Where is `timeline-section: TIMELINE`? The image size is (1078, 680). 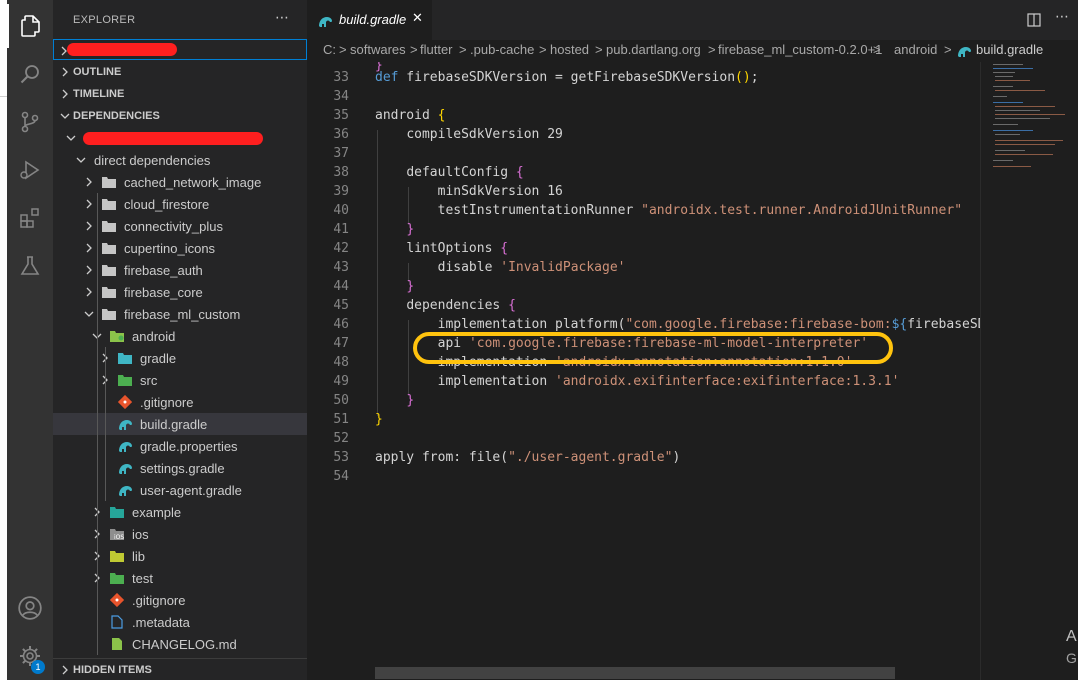 timeline-section: TIMELINE is located at coordinates (180, 94).